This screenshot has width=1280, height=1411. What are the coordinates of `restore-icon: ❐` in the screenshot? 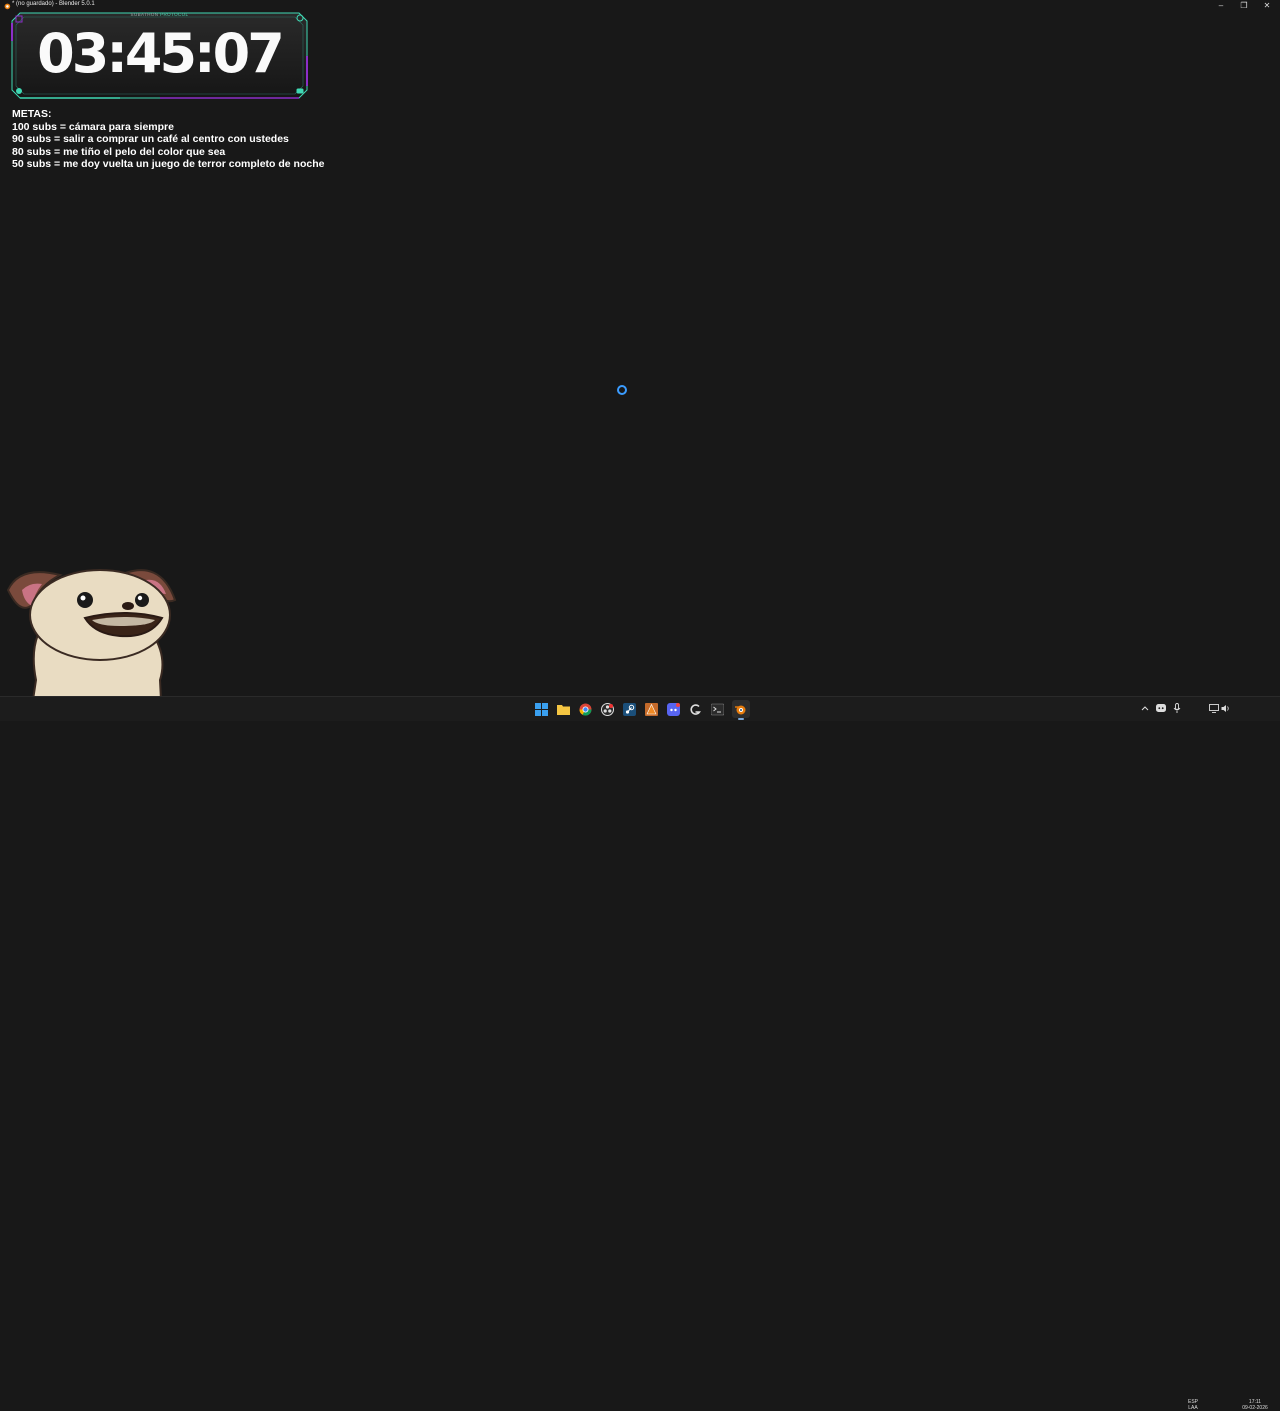 It's located at (1244, 5).